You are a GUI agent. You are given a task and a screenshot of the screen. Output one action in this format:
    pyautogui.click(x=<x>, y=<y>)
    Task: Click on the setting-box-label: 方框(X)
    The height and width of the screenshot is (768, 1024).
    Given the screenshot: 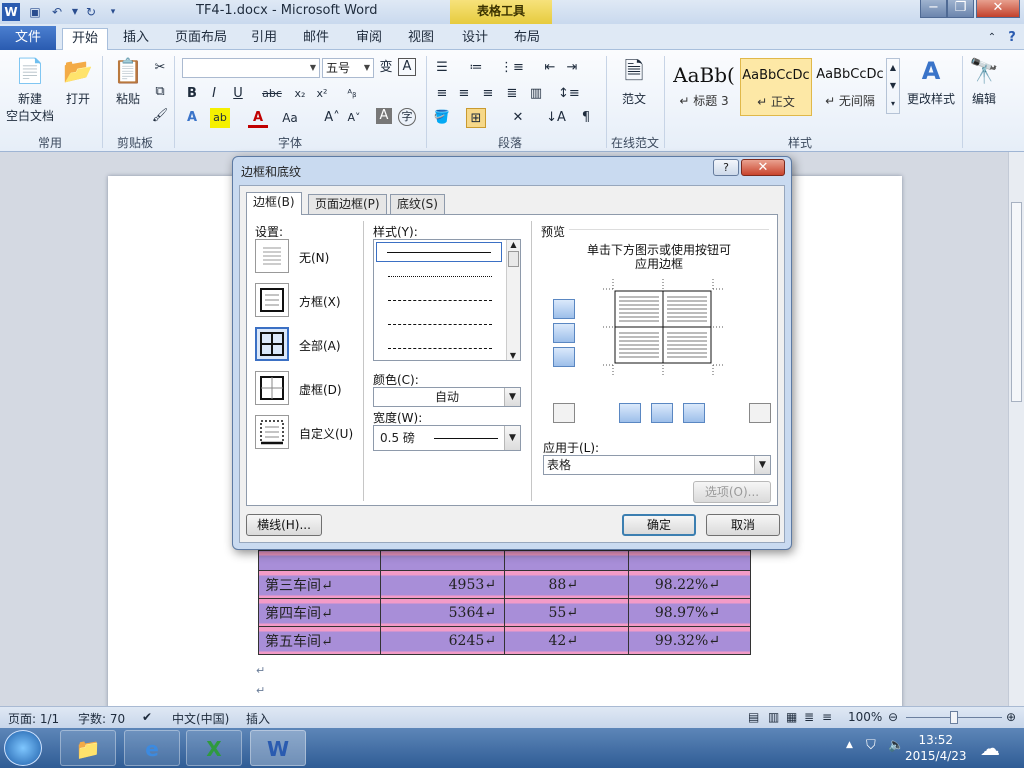 What is the action you would take?
    pyautogui.click(x=320, y=301)
    